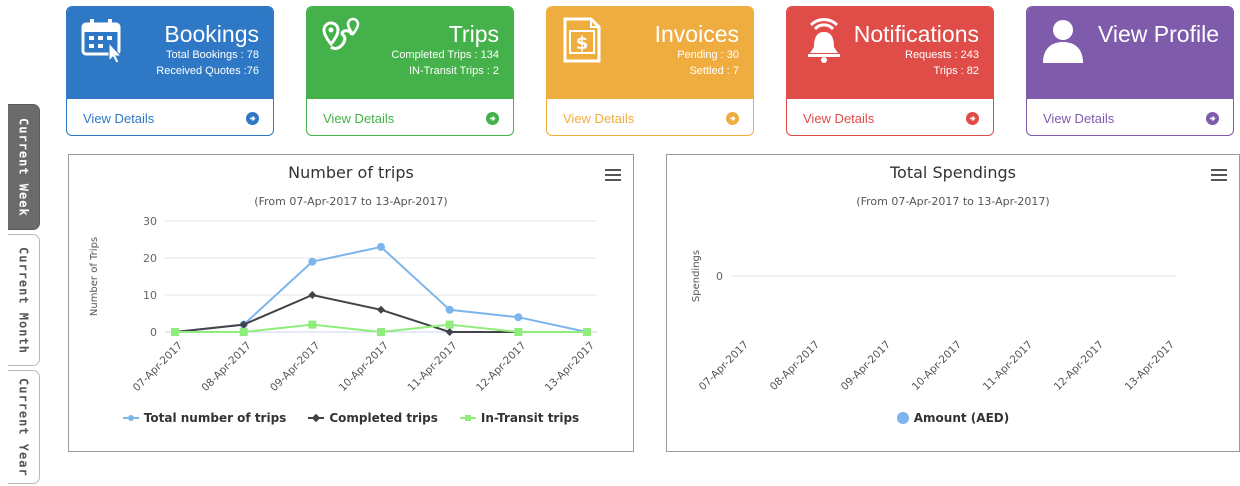 This screenshot has height=486, width=1240. I want to click on y-axis-label: Spendings, so click(696, 276).